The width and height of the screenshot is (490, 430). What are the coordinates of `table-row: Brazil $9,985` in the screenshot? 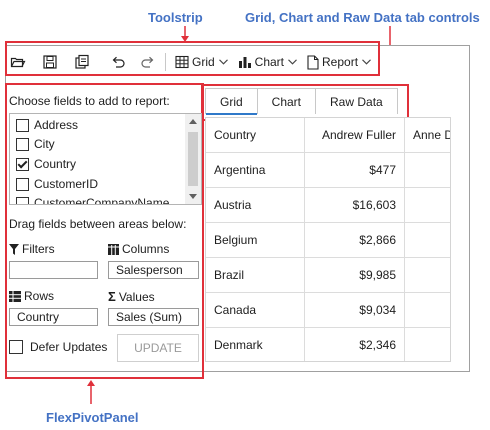 It's located at (328, 275).